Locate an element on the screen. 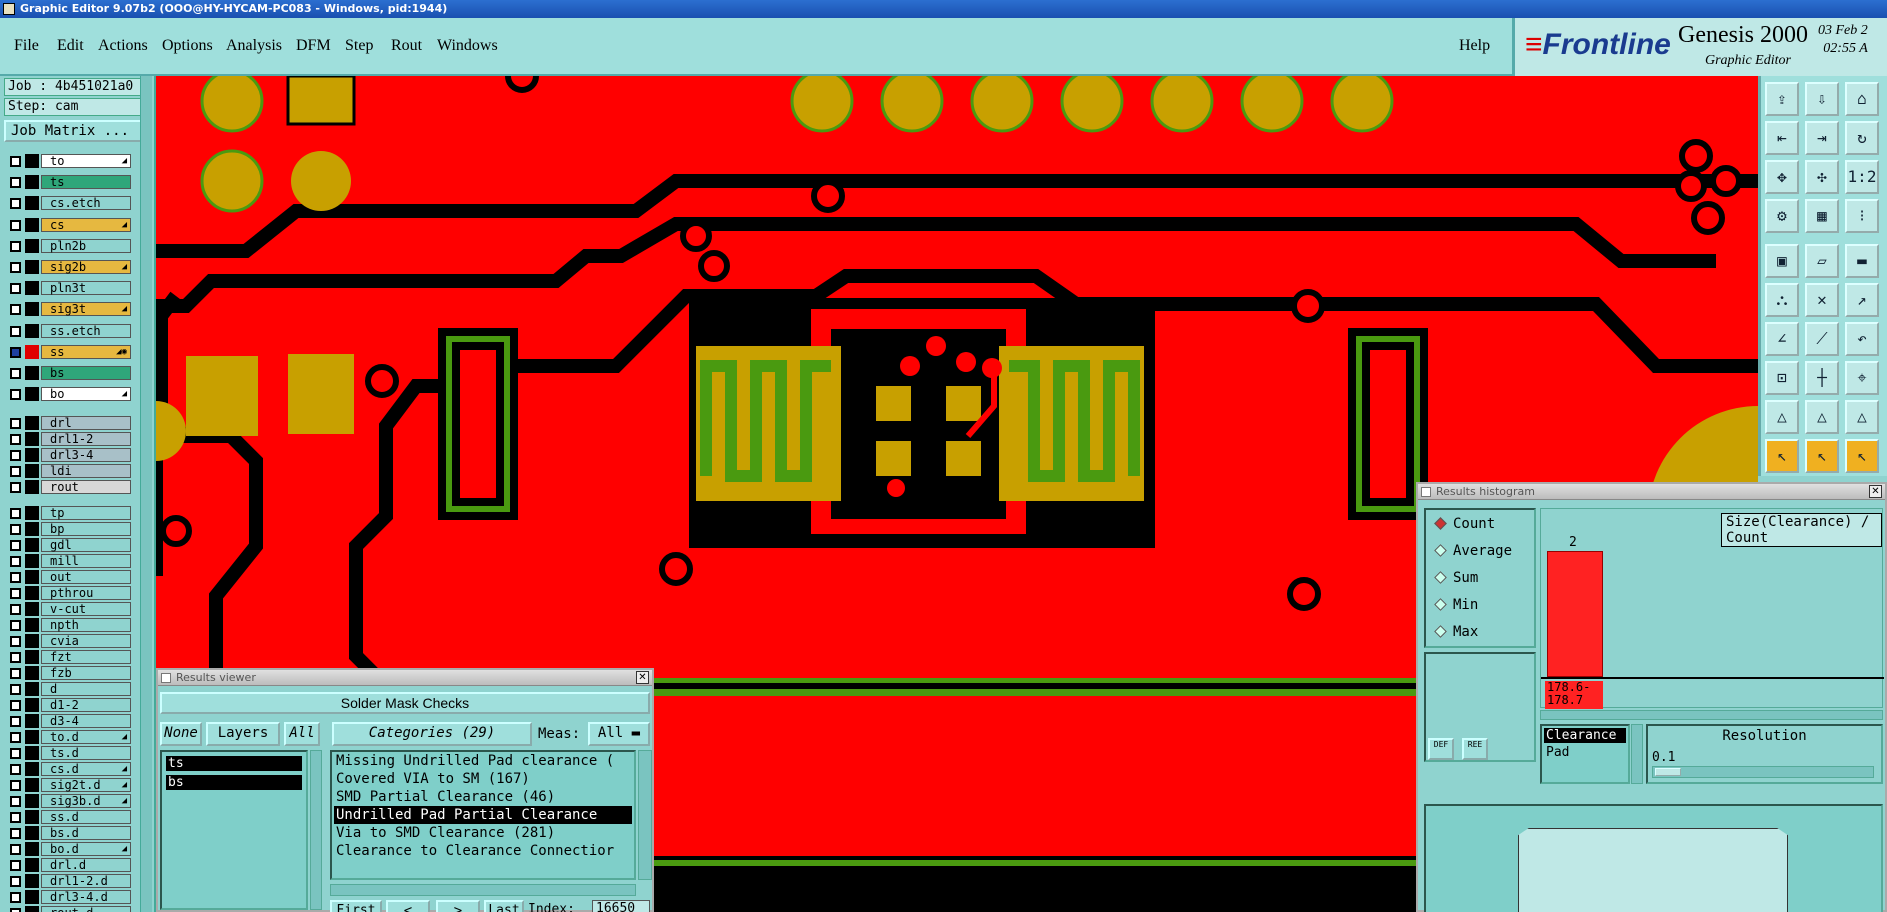  frame-icon: ⊡ is located at coordinates (1782, 378).